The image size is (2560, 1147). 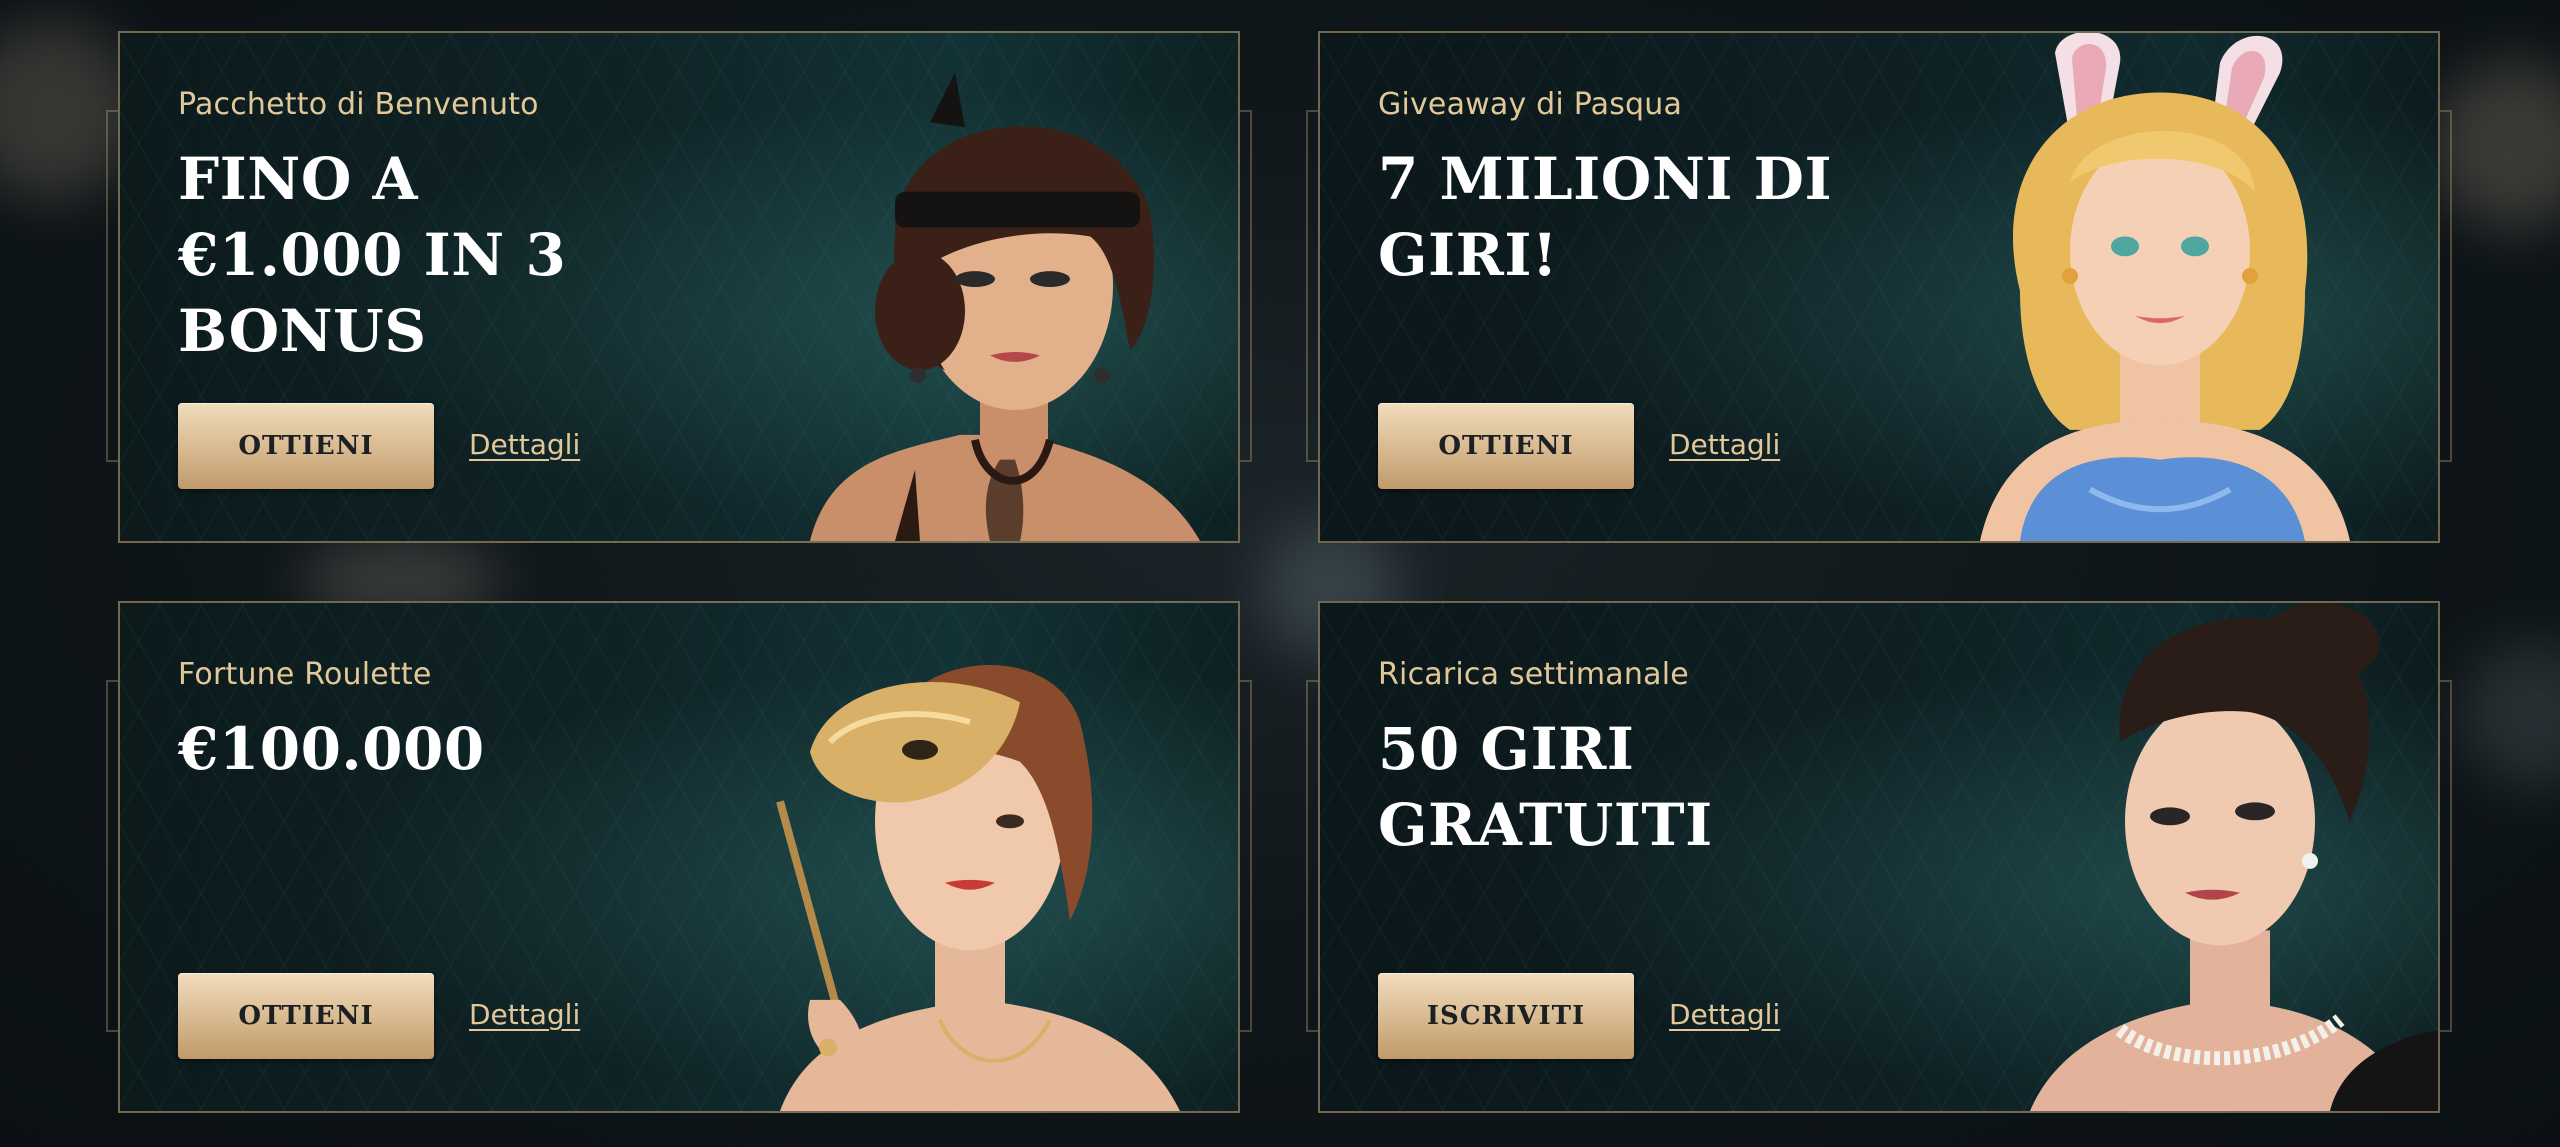 What do you see at coordinates (2219, 857) in the screenshot?
I see `pearl-necklace-woman-illustration` at bounding box center [2219, 857].